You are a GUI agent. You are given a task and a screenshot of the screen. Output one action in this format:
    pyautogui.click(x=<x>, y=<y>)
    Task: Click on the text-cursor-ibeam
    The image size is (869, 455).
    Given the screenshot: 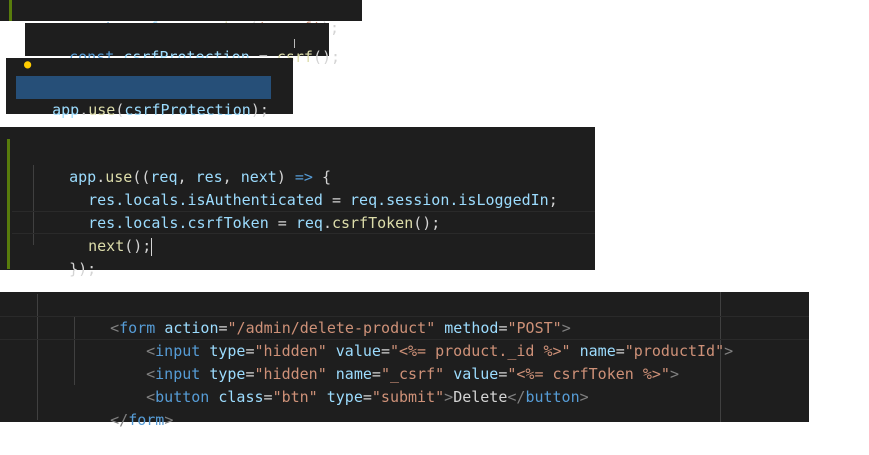 What is the action you would take?
    pyautogui.click(x=294, y=43)
    